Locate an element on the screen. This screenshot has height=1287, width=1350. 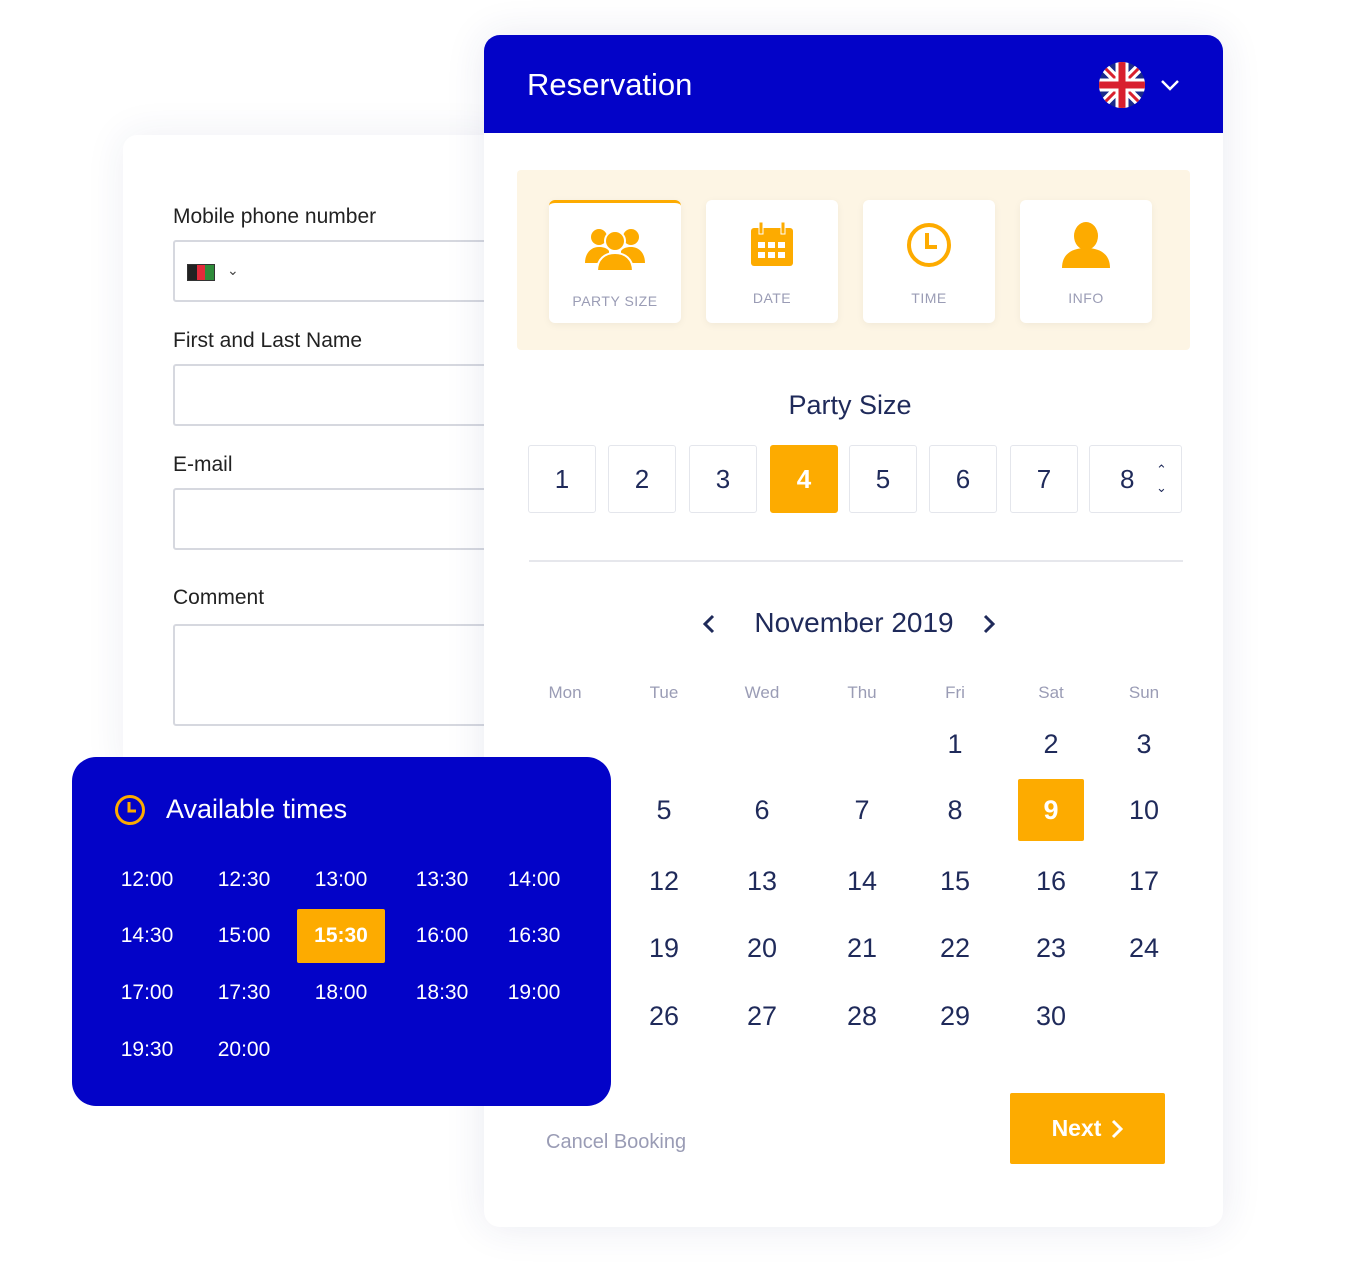
calendar-day: 13 is located at coordinates (762, 881).